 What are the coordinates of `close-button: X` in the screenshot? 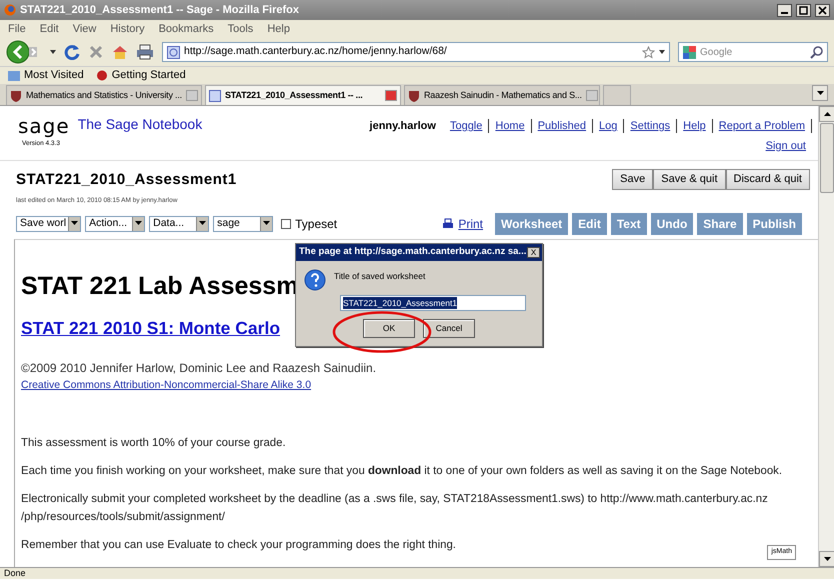 It's located at (533, 252).